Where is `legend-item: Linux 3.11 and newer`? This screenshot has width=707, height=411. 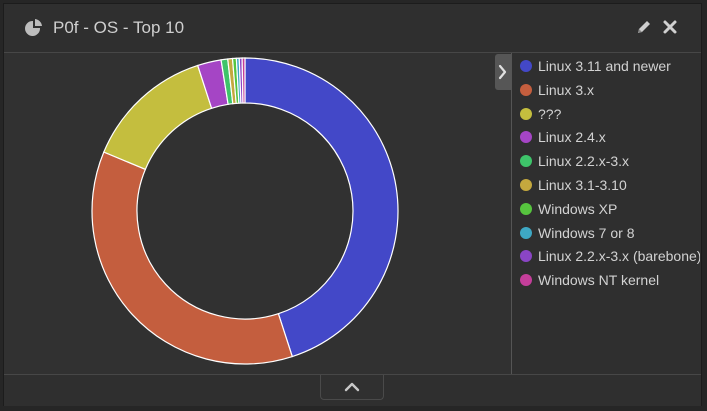 legend-item: Linux 3.11 and newer is located at coordinates (610, 66).